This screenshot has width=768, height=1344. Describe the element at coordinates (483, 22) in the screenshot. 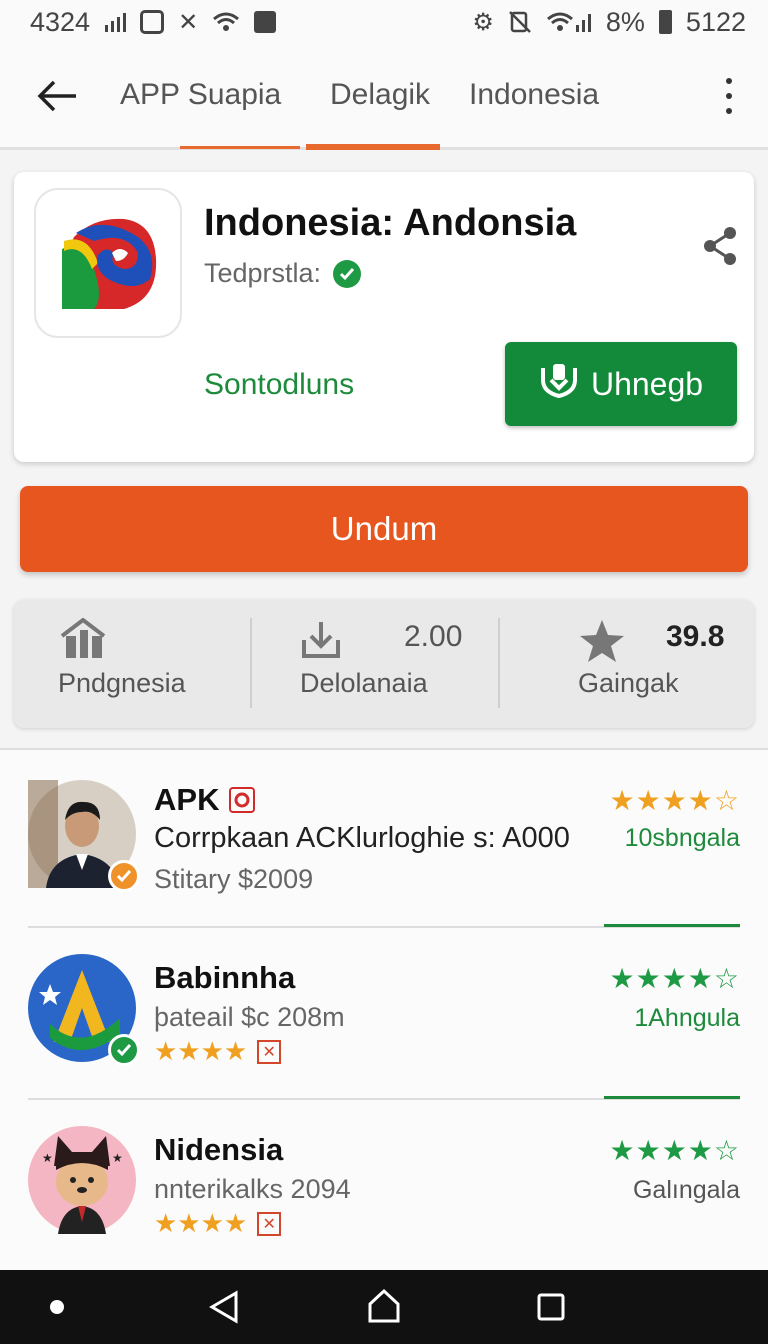

I see `settings-gear-icon: ⚙` at that location.